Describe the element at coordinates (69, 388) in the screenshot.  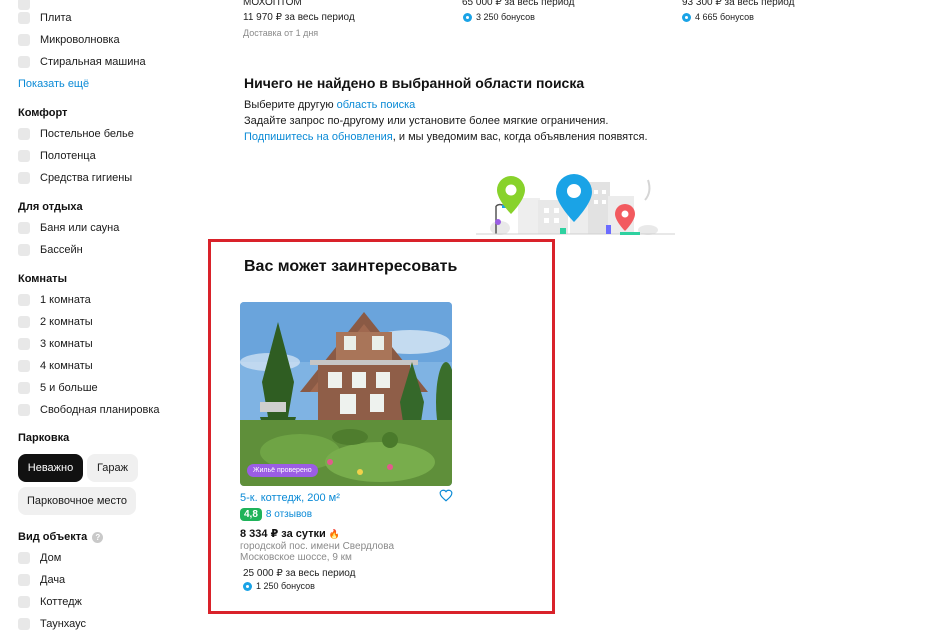
I see `filter-label: 5 и больше` at that location.